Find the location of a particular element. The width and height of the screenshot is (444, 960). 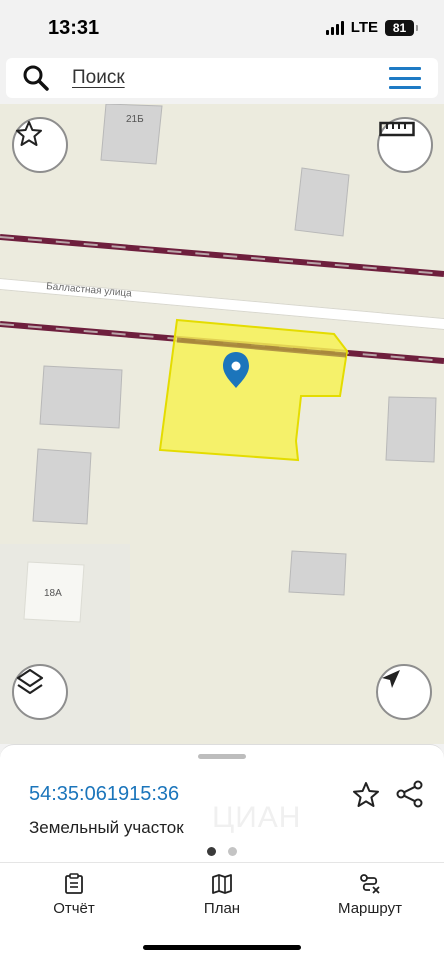

tab-route: Маршрут is located at coordinates (370, 895).